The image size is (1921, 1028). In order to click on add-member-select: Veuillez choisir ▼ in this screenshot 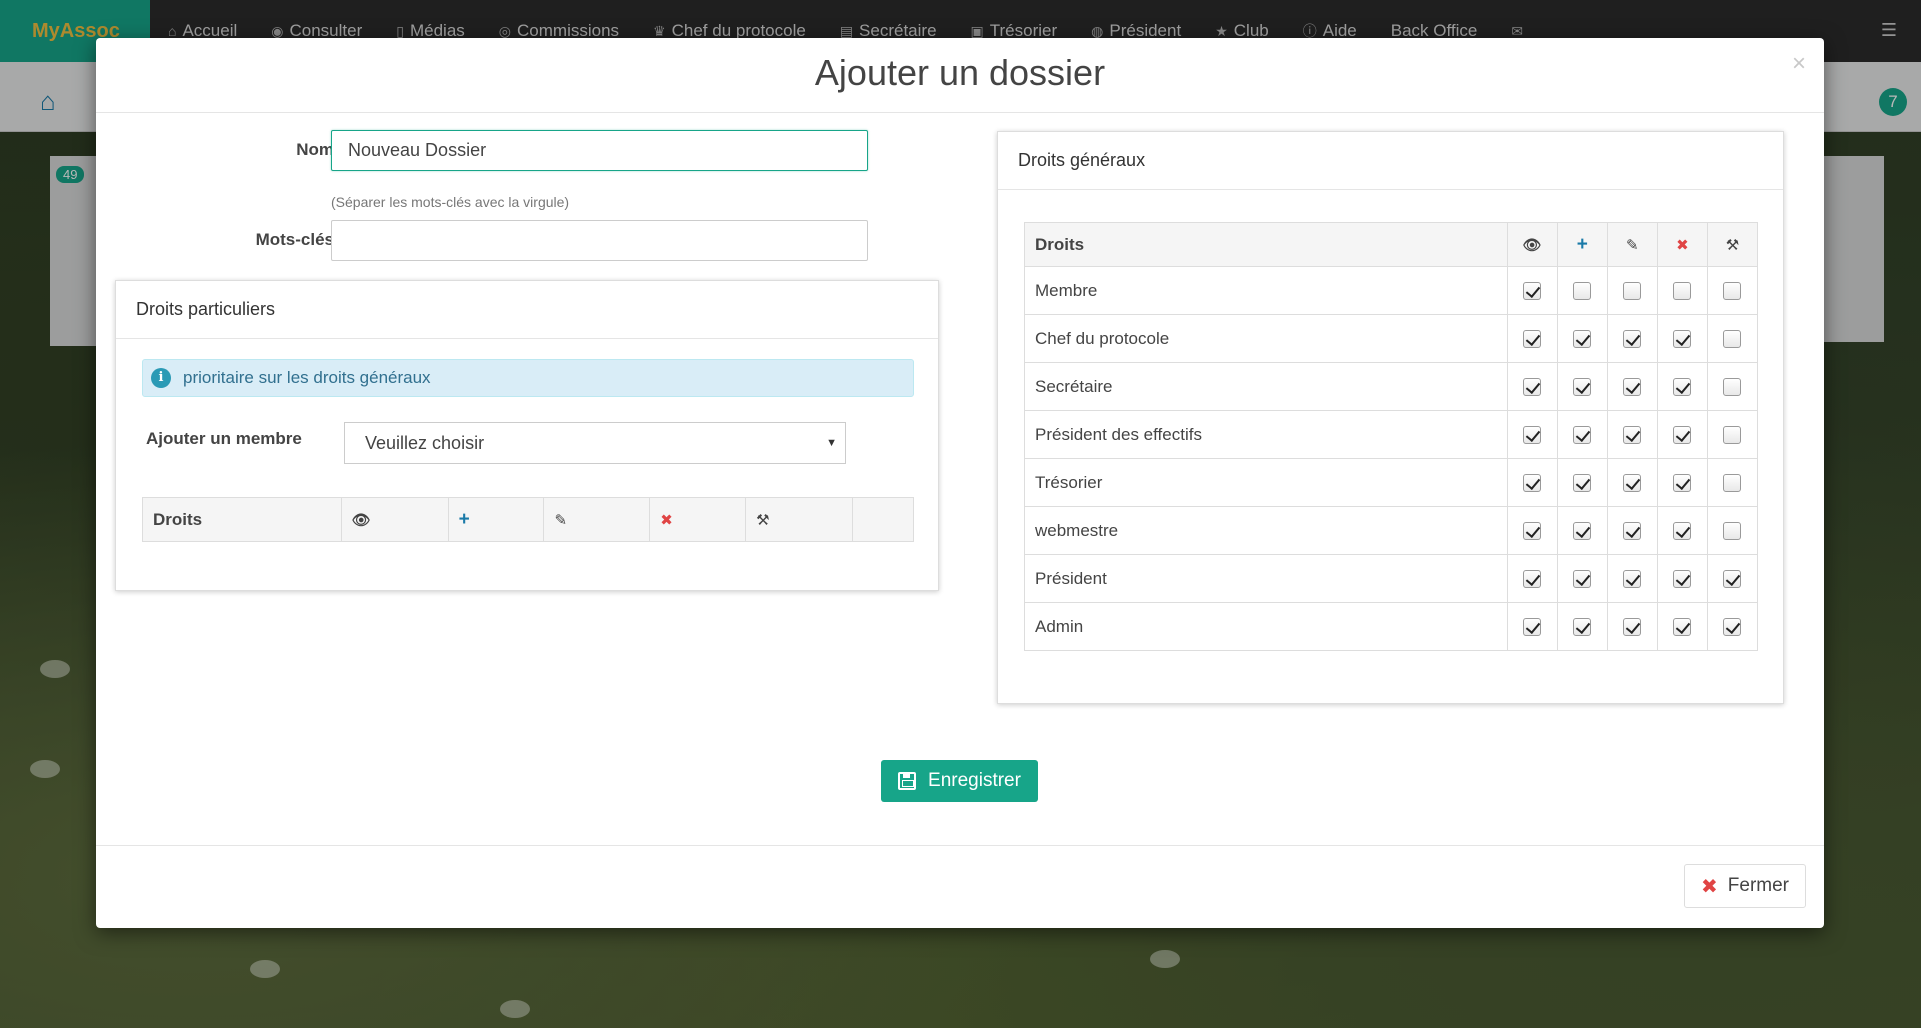, I will do `click(595, 443)`.